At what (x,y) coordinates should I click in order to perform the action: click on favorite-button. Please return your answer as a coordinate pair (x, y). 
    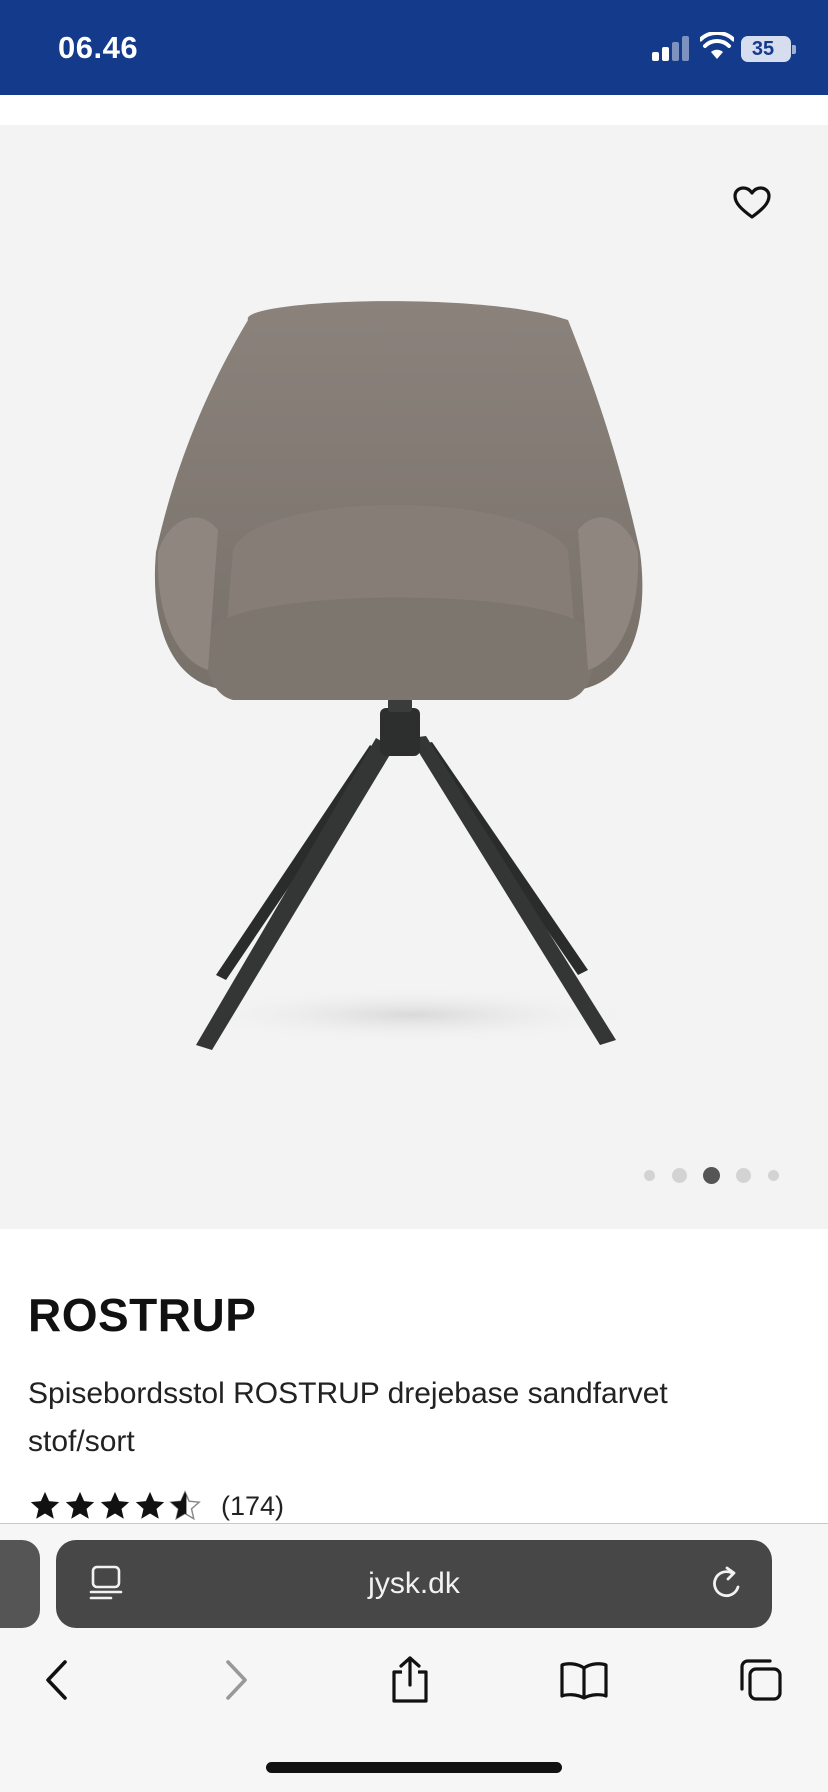
    Looking at the image, I should click on (752, 203).